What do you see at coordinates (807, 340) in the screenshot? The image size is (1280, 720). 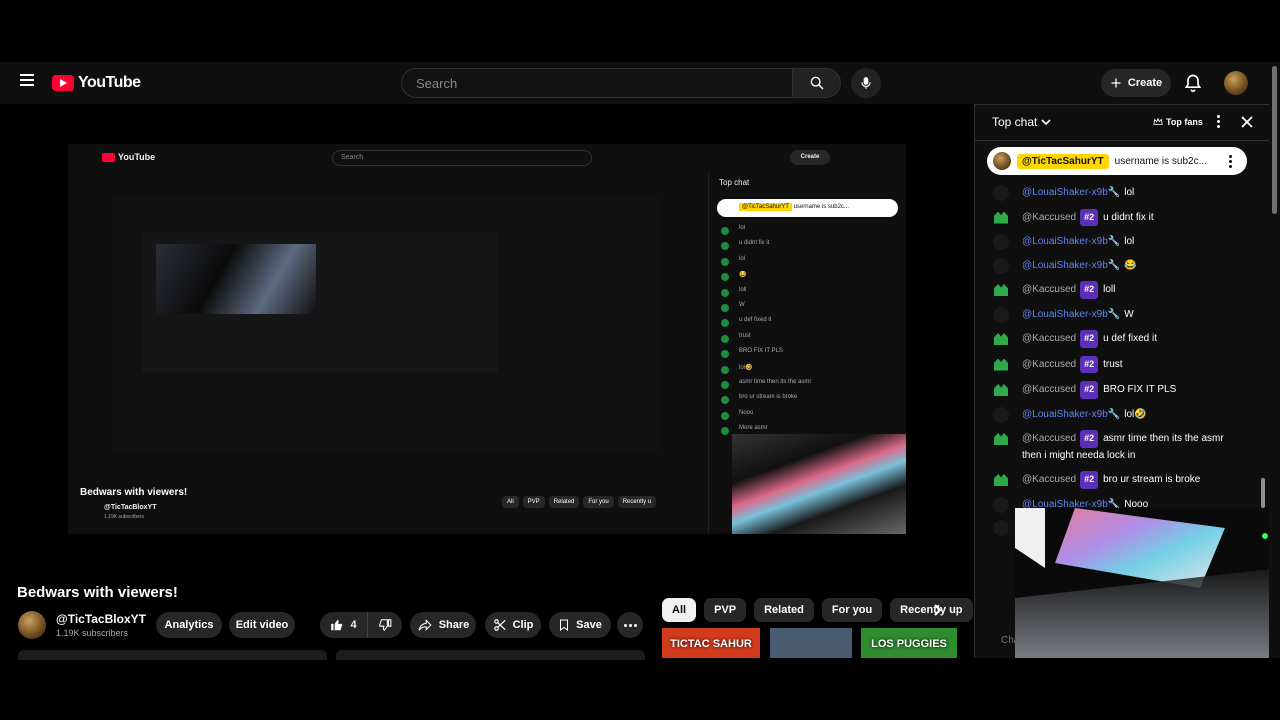 I see `nested-chat-message: trust` at bounding box center [807, 340].